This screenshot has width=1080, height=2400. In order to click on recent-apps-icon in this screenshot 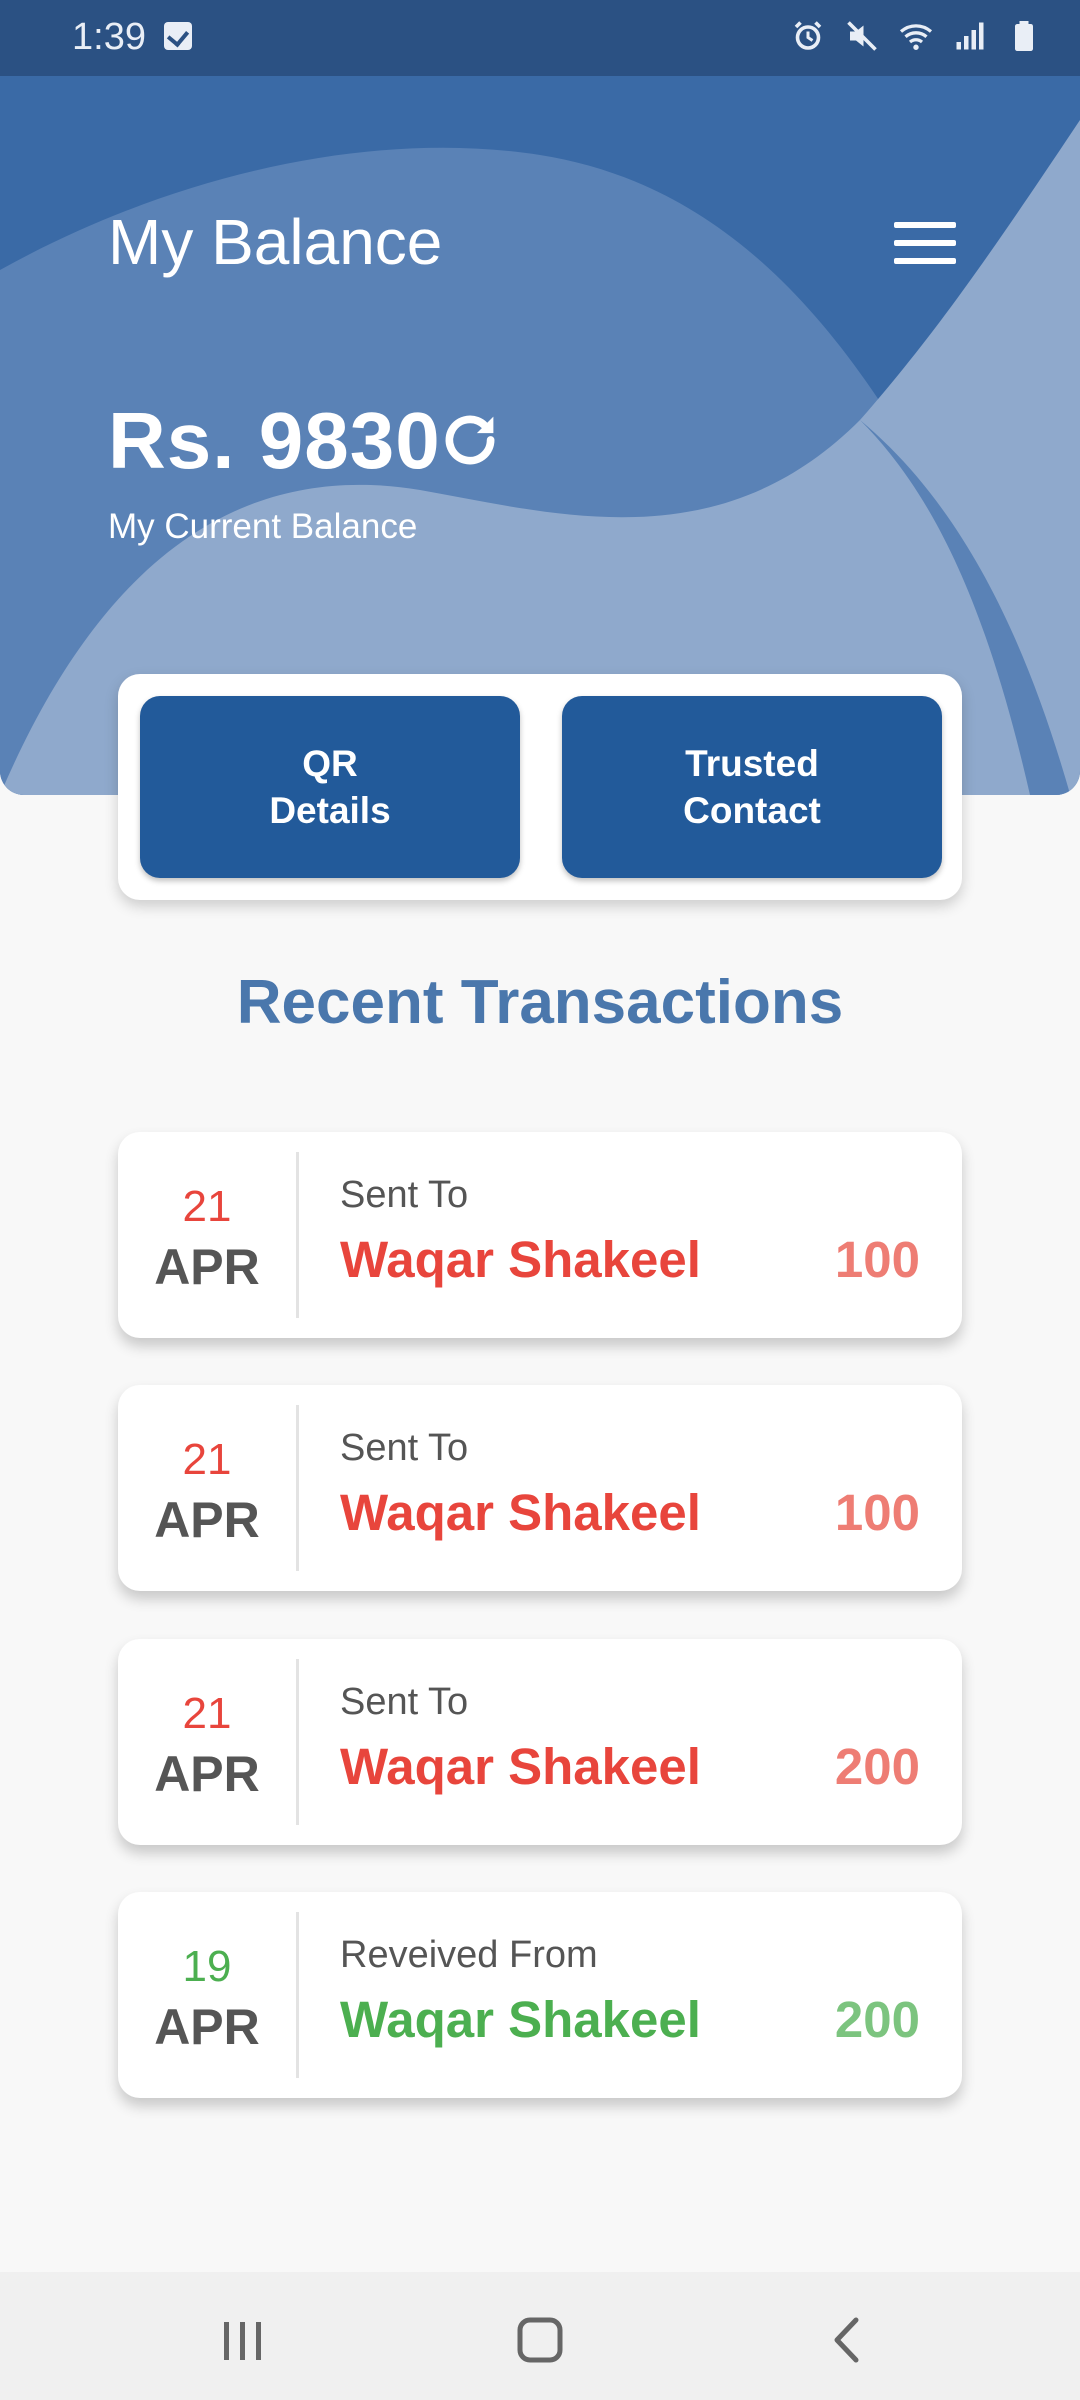, I will do `click(242, 2337)`.